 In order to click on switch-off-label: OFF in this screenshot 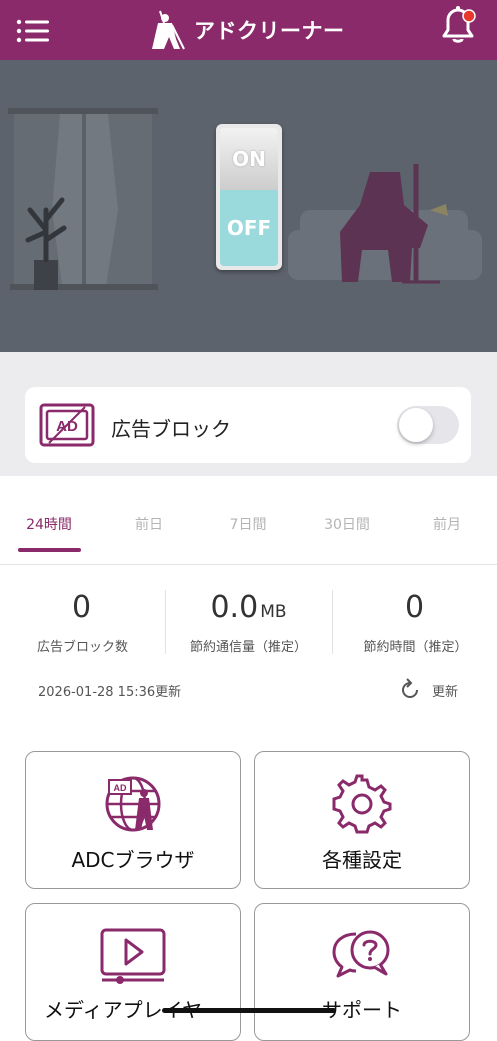, I will do `click(249, 228)`.